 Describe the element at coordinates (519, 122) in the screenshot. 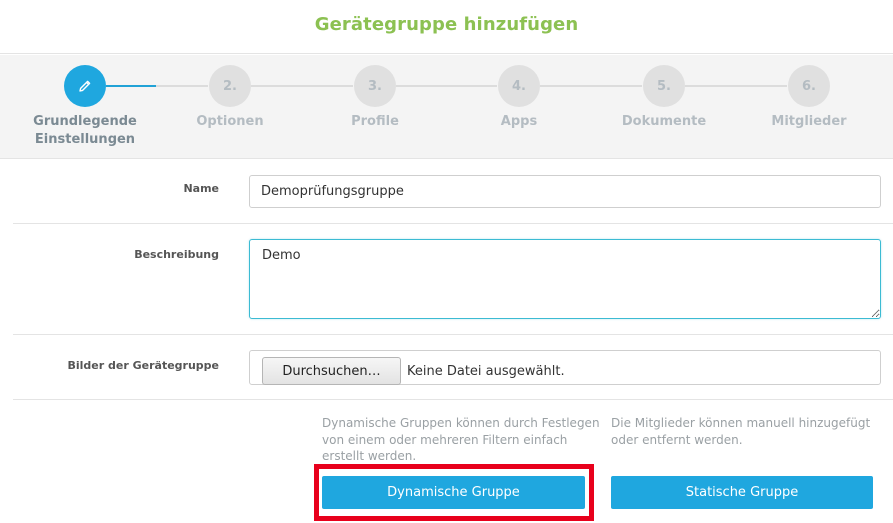

I see `step-4-label: Apps` at that location.